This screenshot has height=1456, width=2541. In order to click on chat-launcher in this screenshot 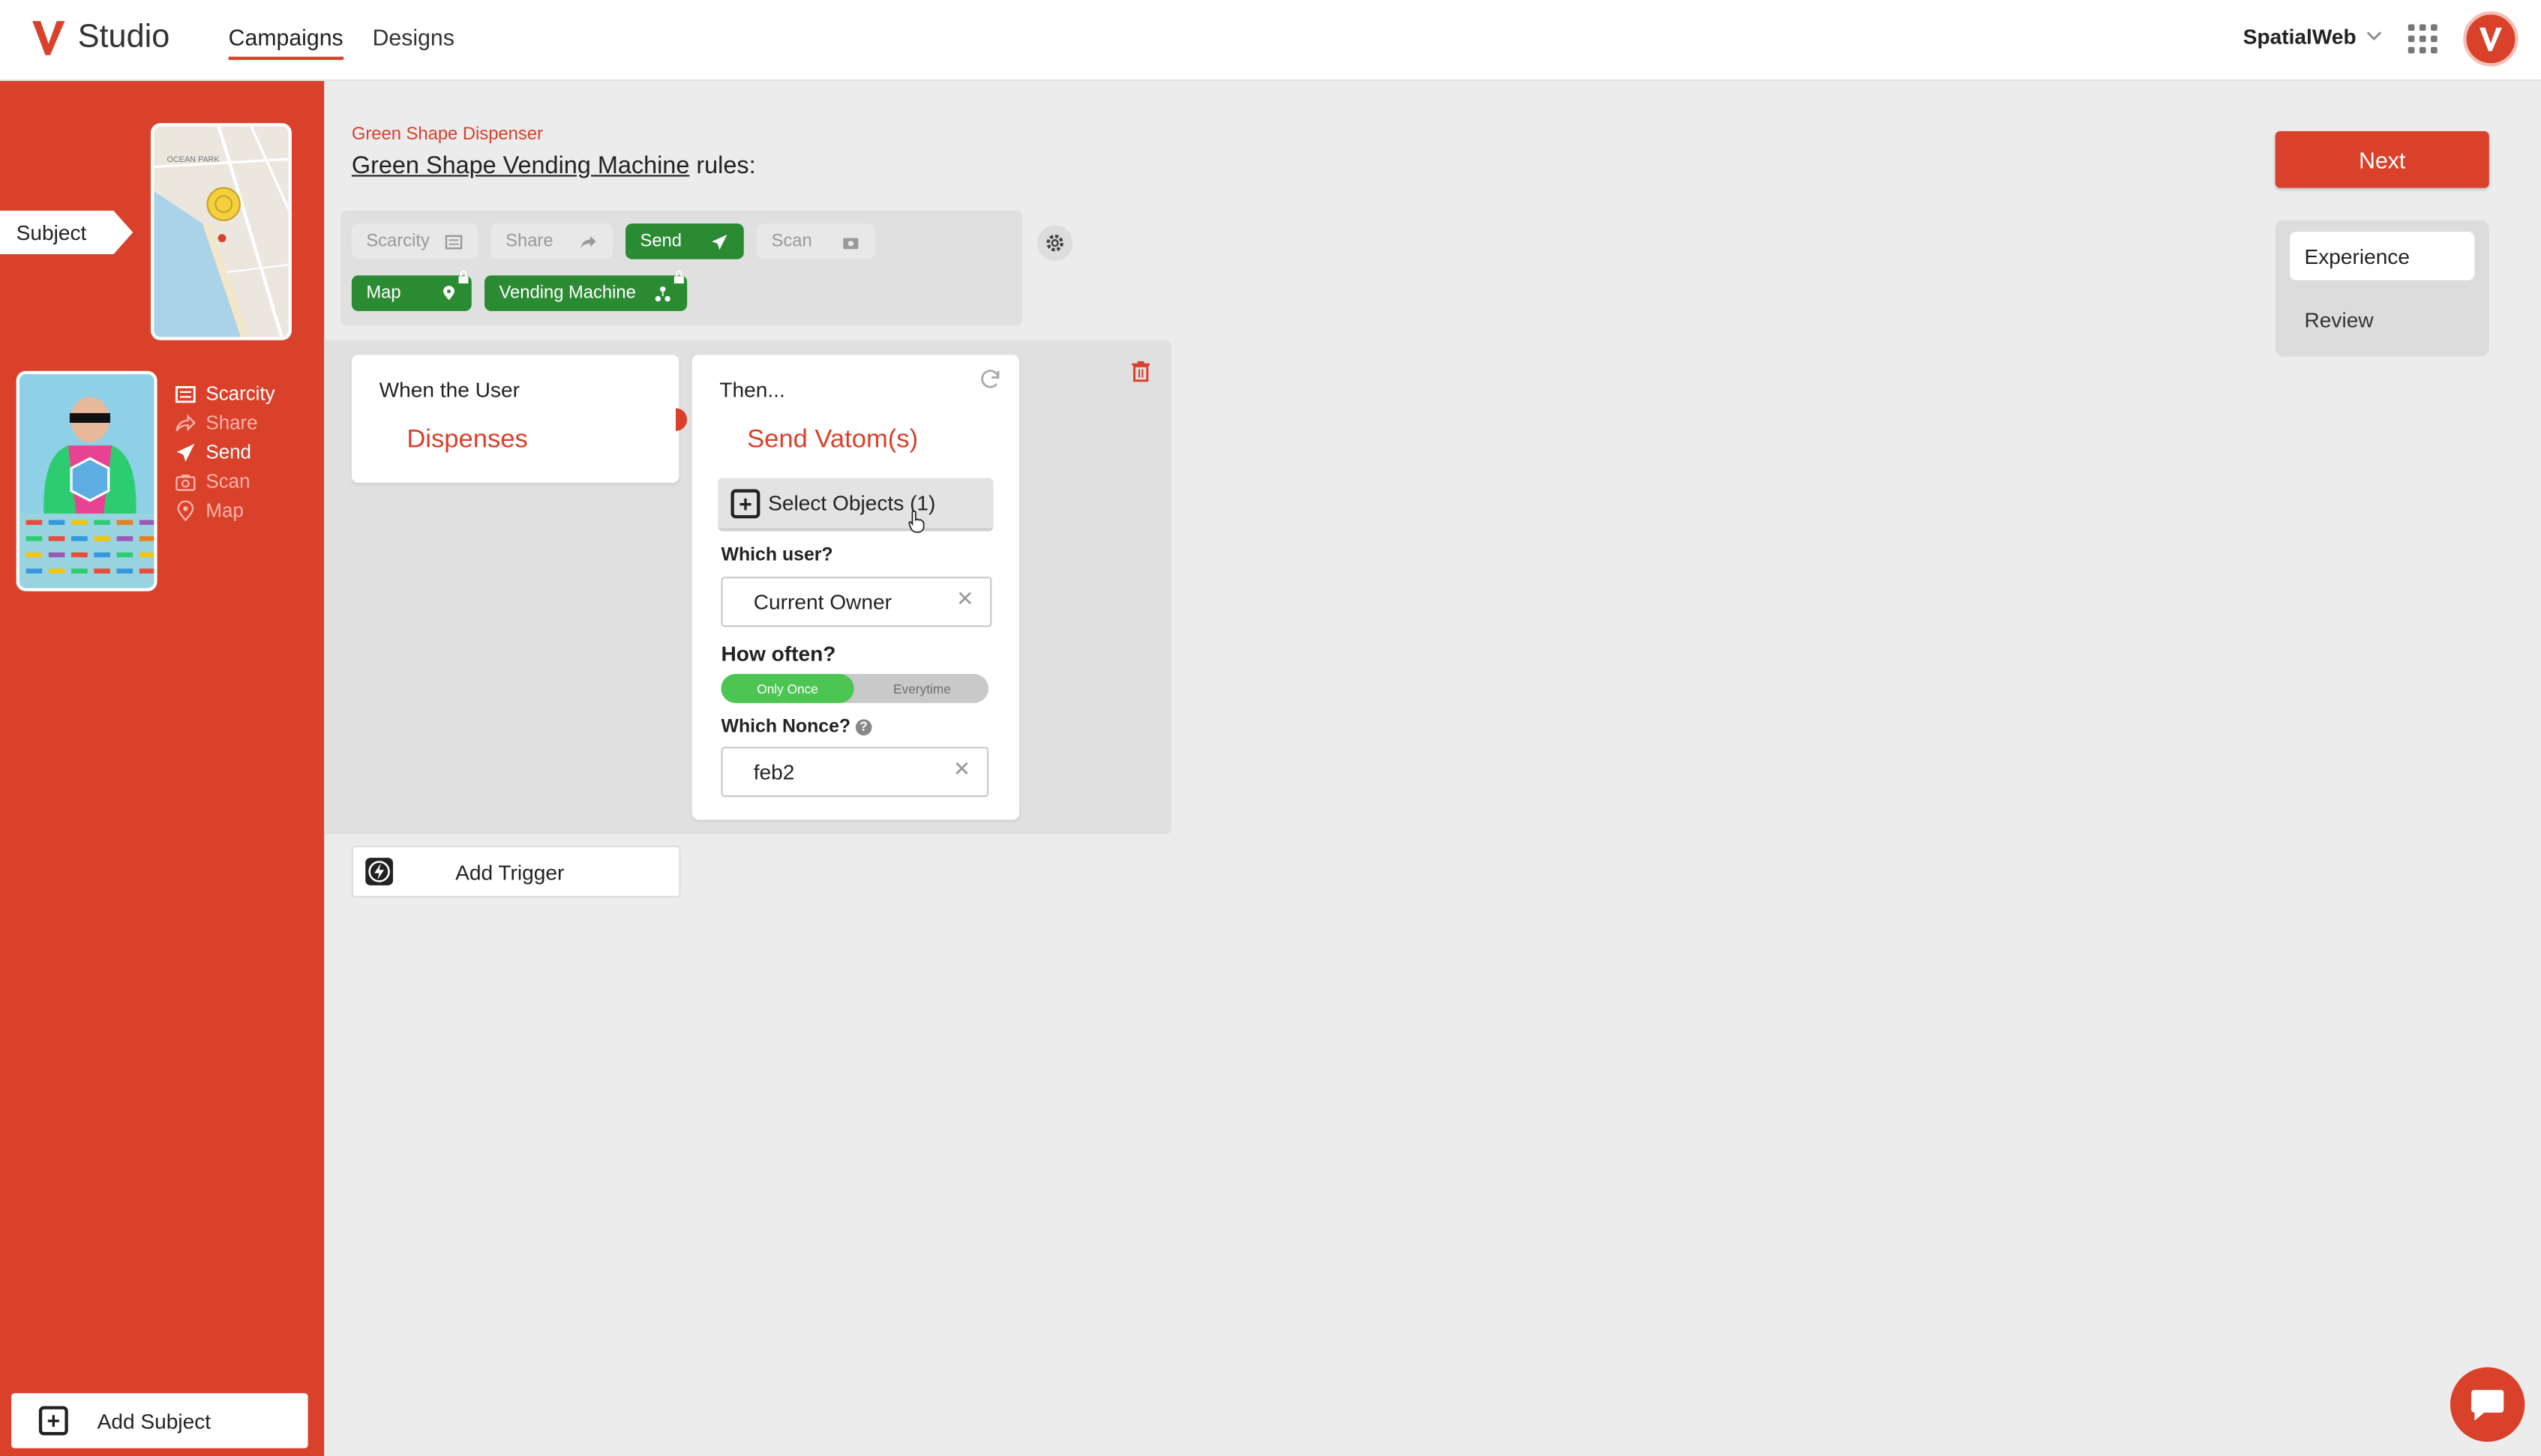, I will do `click(2487, 1405)`.